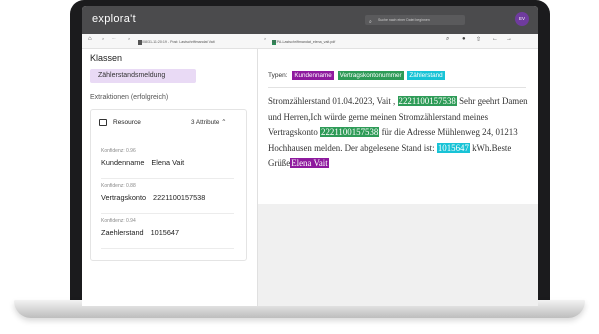  I want to click on breadcrumb-ellipsis: ···, so click(114, 39).